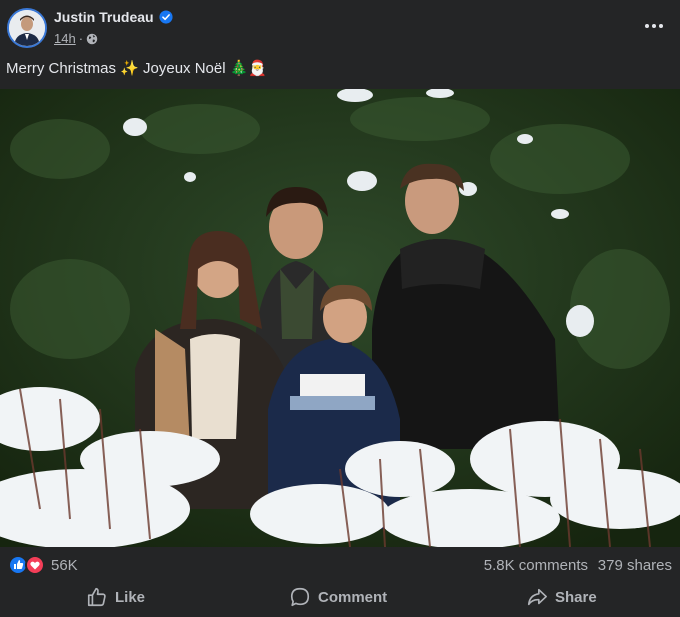 The width and height of the screenshot is (680, 617). I want to click on verified-badge-icon, so click(166, 17).